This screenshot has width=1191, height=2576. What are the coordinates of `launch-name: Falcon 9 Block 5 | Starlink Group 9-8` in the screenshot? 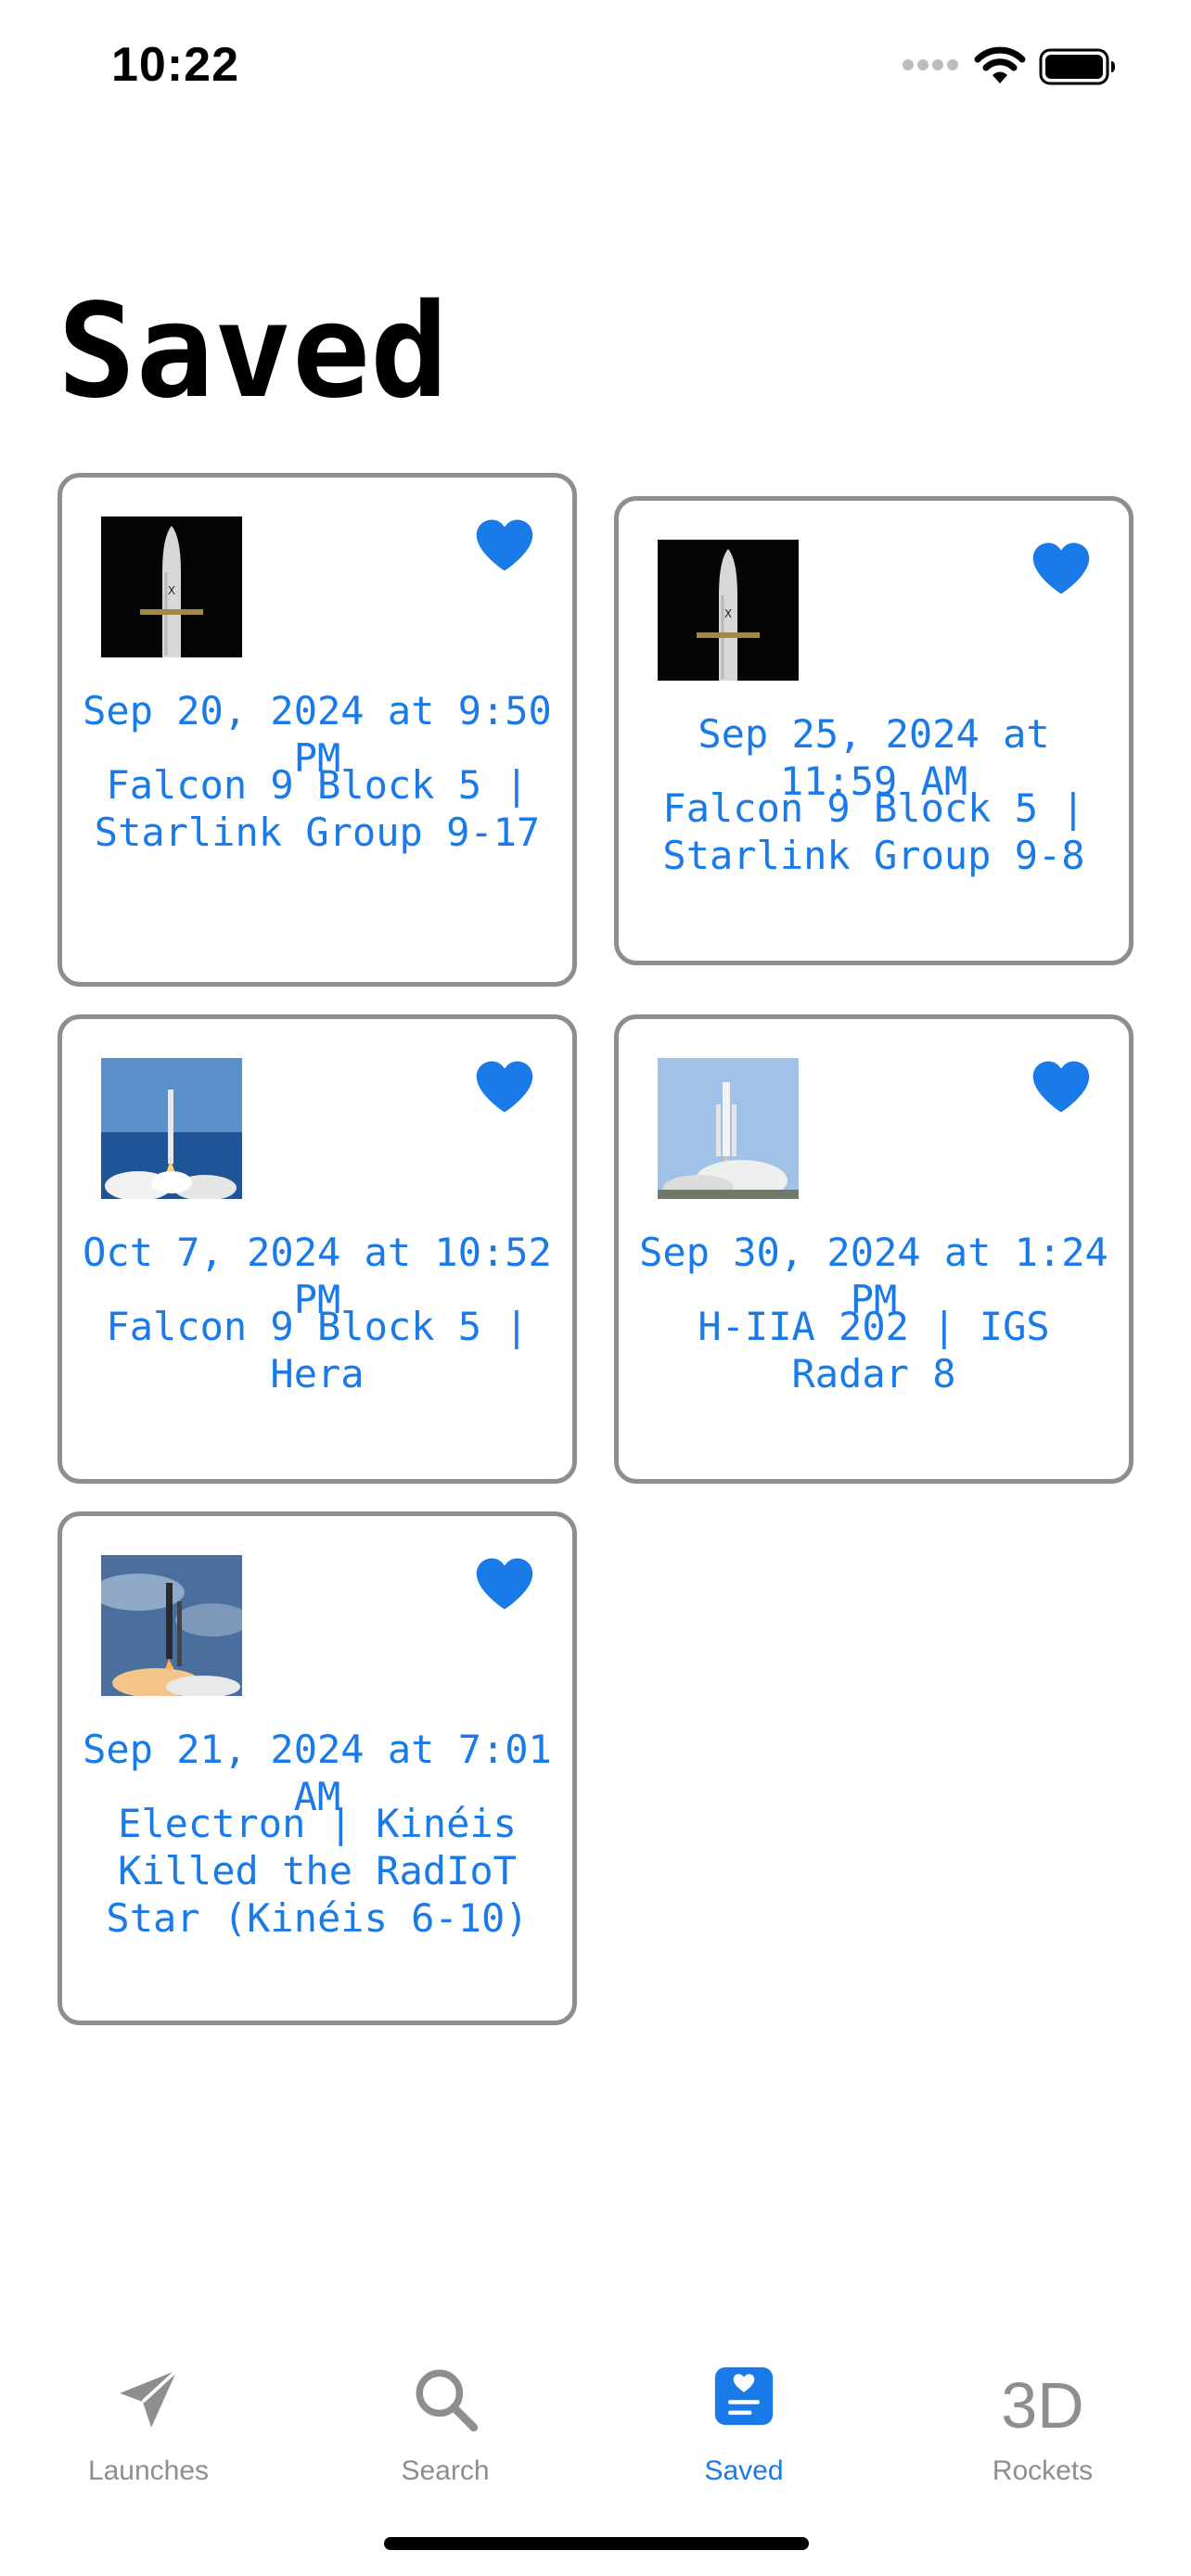 It's located at (873, 831).